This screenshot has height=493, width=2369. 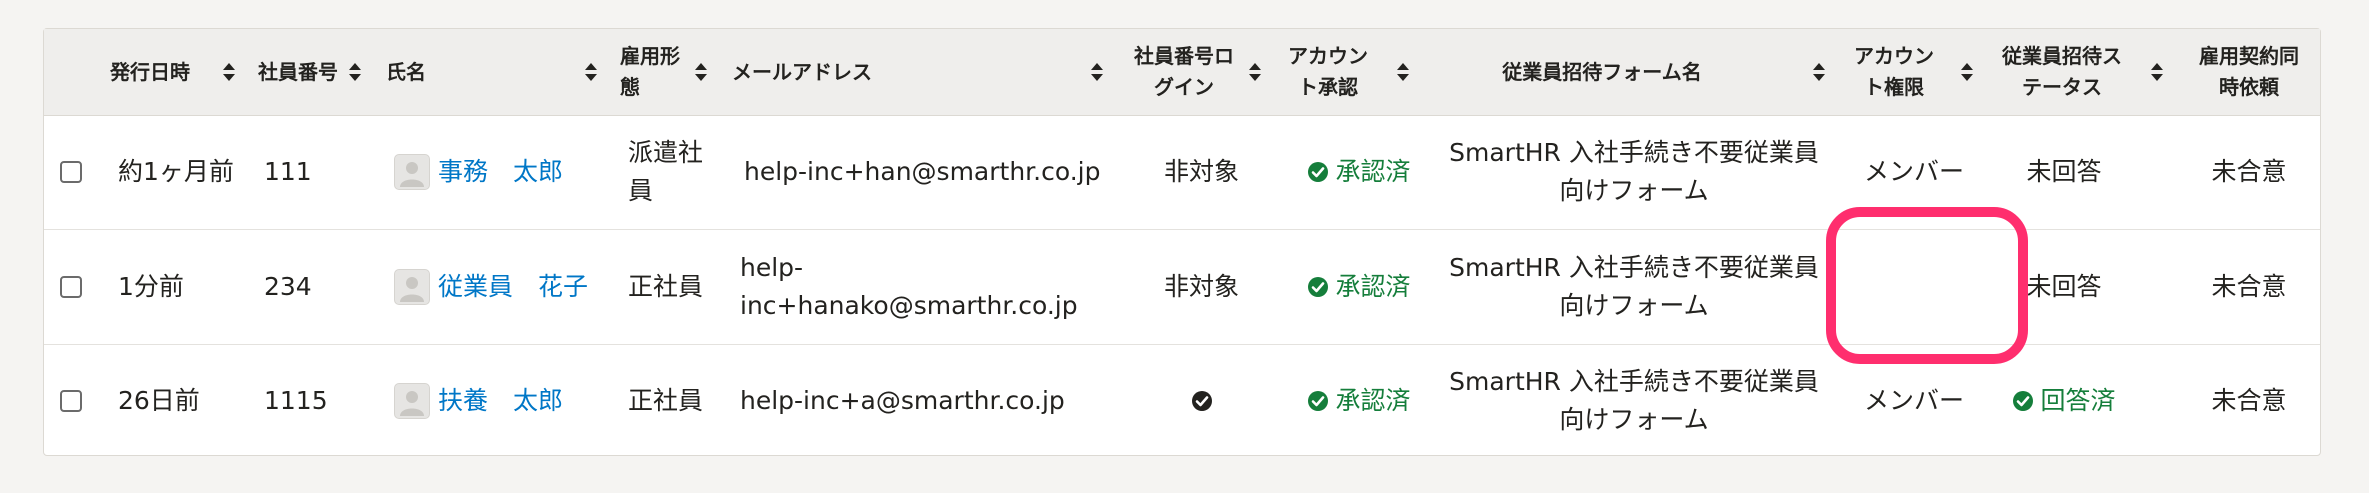 What do you see at coordinates (660, 72) in the screenshot?
I see `header-employment-type: 雇用形 態` at bounding box center [660, 72].